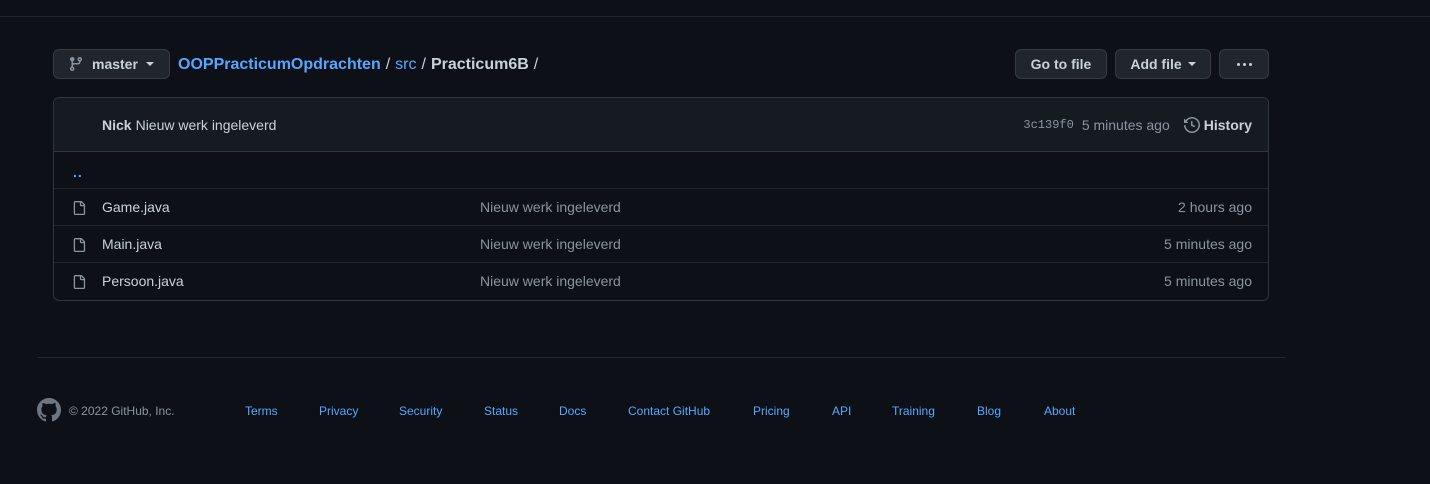 The image size is (1430, 484). Describe the element at coordinates (989, 411) in the screenshot. I see `footer-link-blog: Blog` at that location.